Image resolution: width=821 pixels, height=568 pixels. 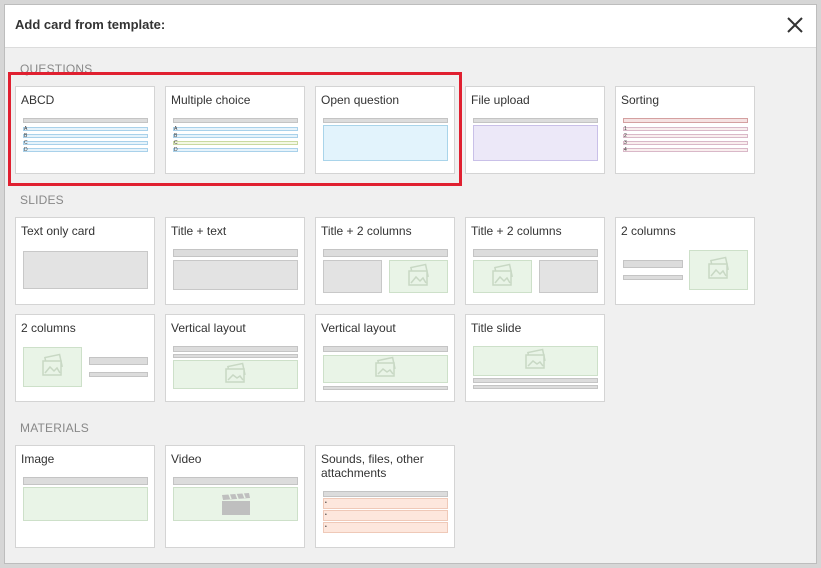 I want to click on preview-number: 3, so click(x=625, y=143).